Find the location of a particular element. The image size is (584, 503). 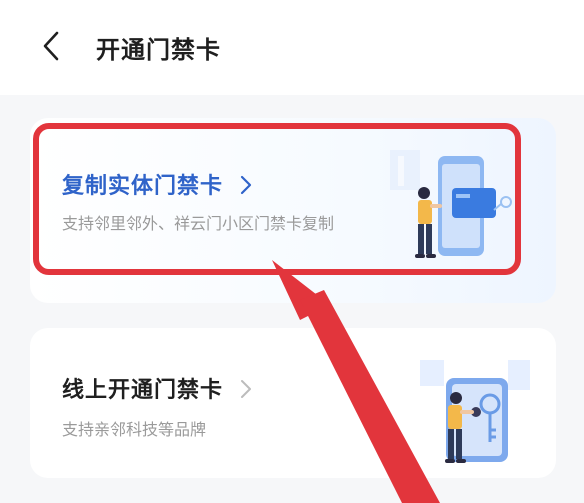

chevron-right-icon is located at coordinates (245, 389).